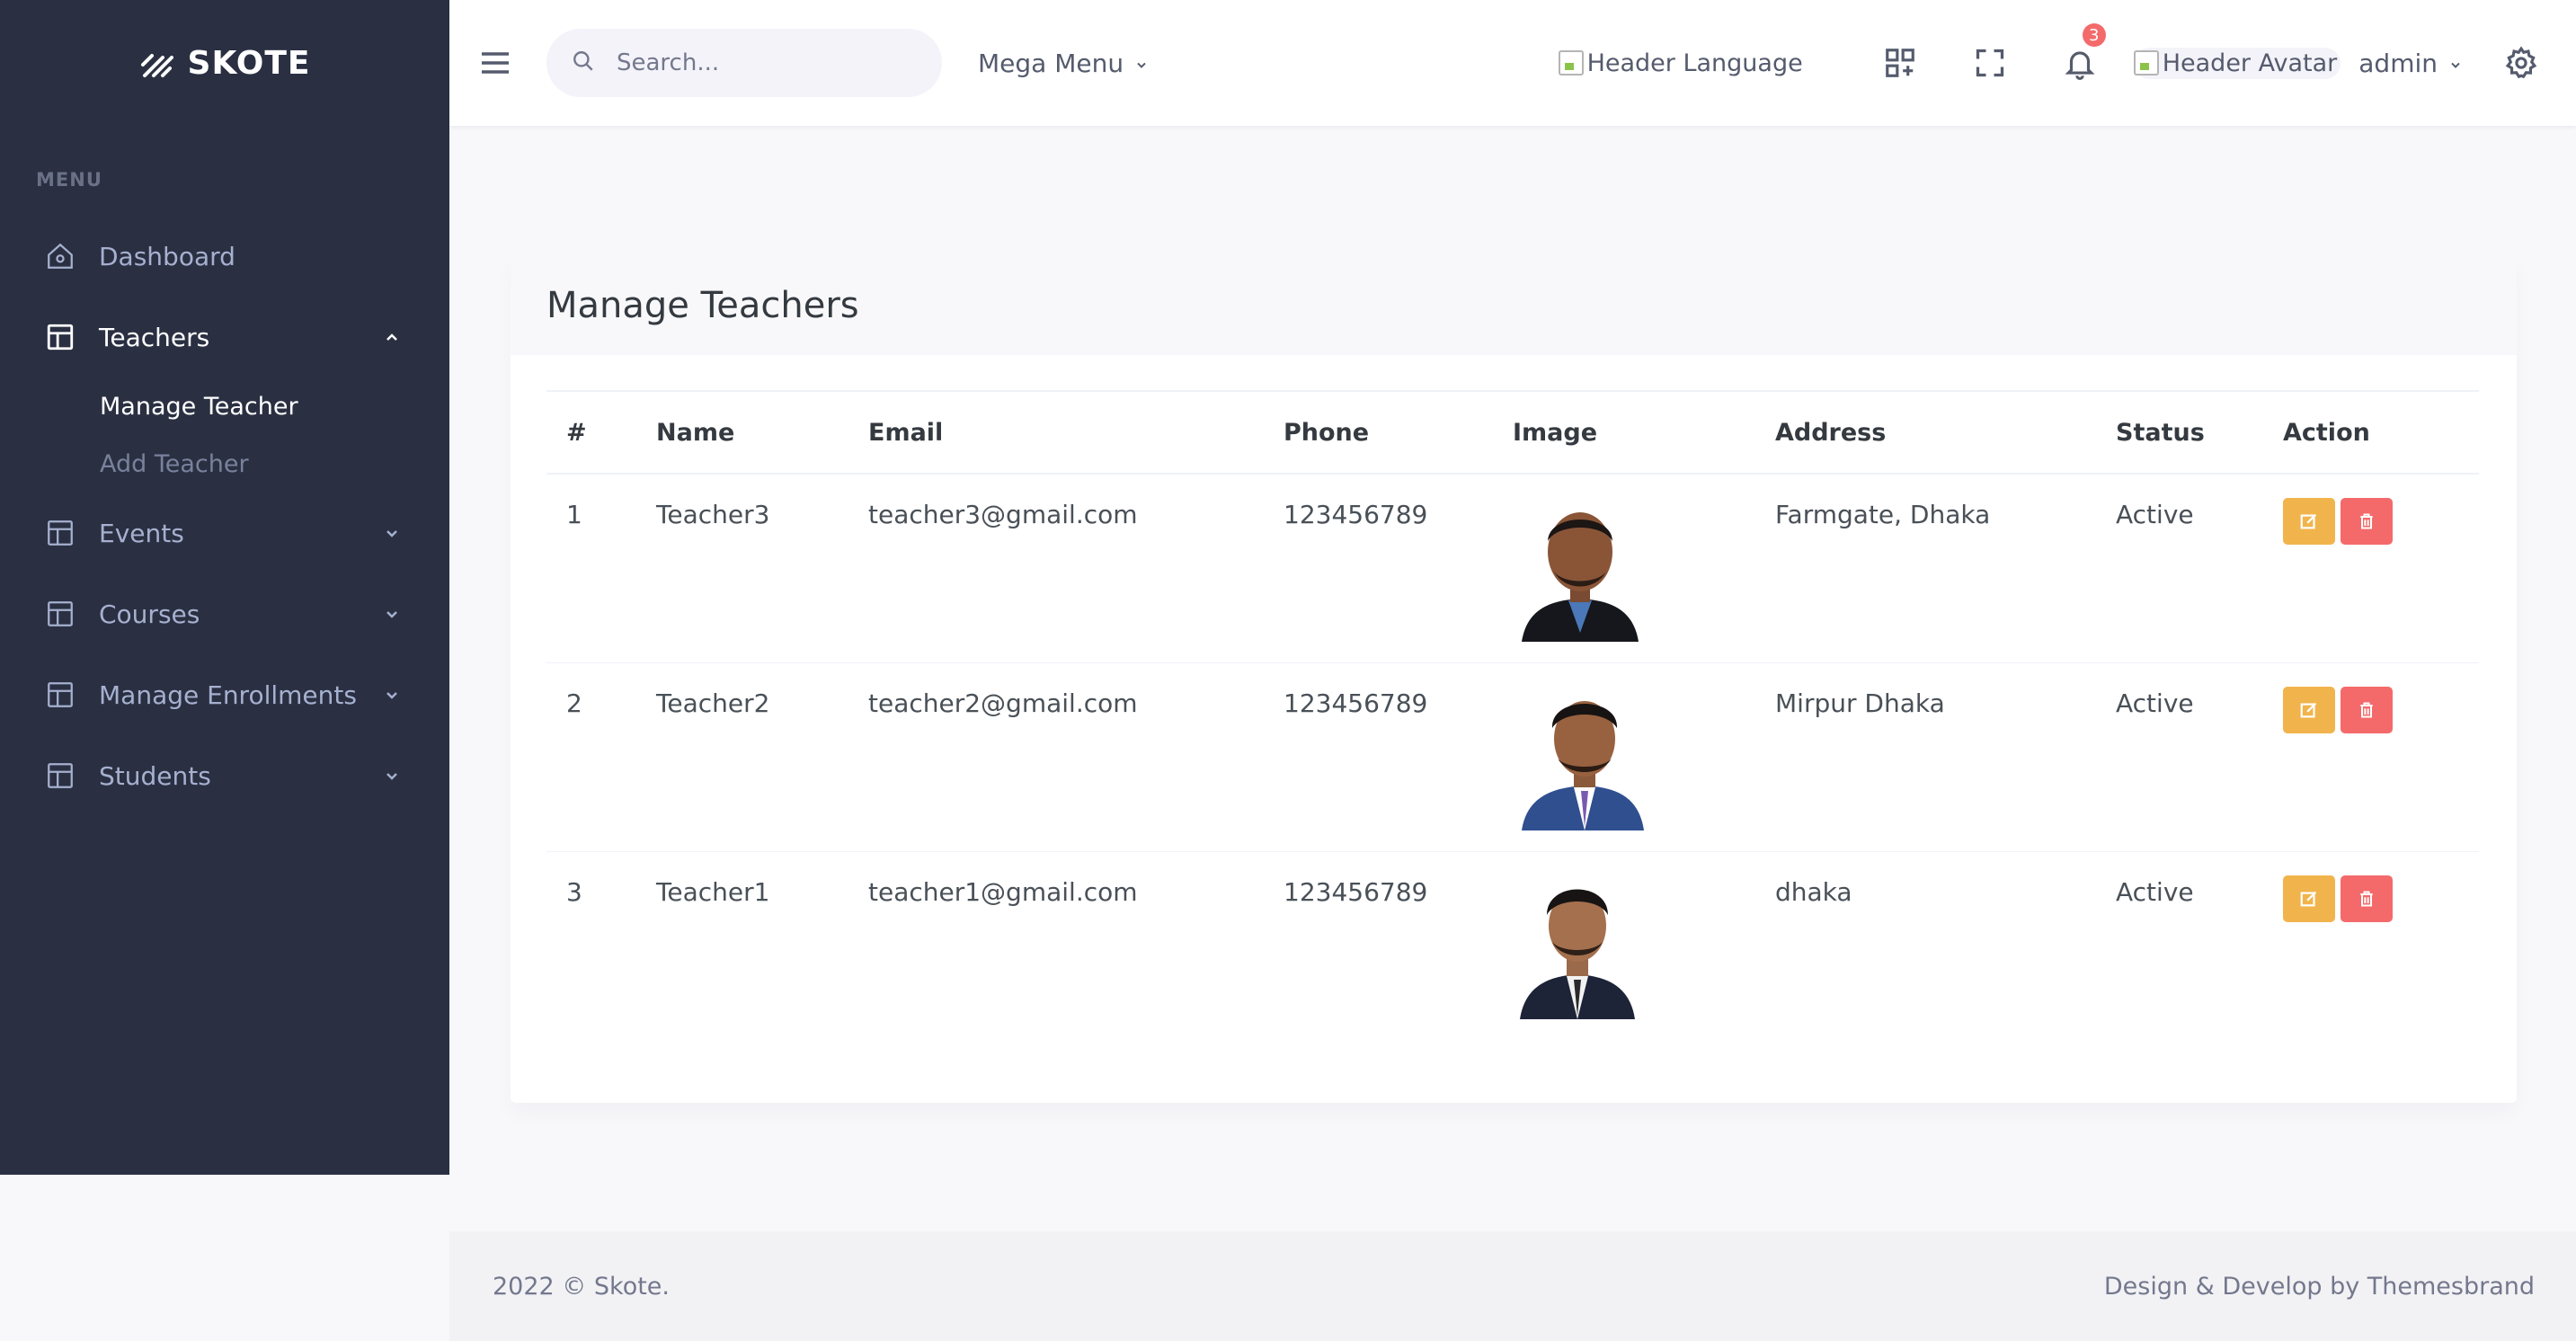  I want to click on user-dropdown: Header Avatar admin, so click(2298, 63).